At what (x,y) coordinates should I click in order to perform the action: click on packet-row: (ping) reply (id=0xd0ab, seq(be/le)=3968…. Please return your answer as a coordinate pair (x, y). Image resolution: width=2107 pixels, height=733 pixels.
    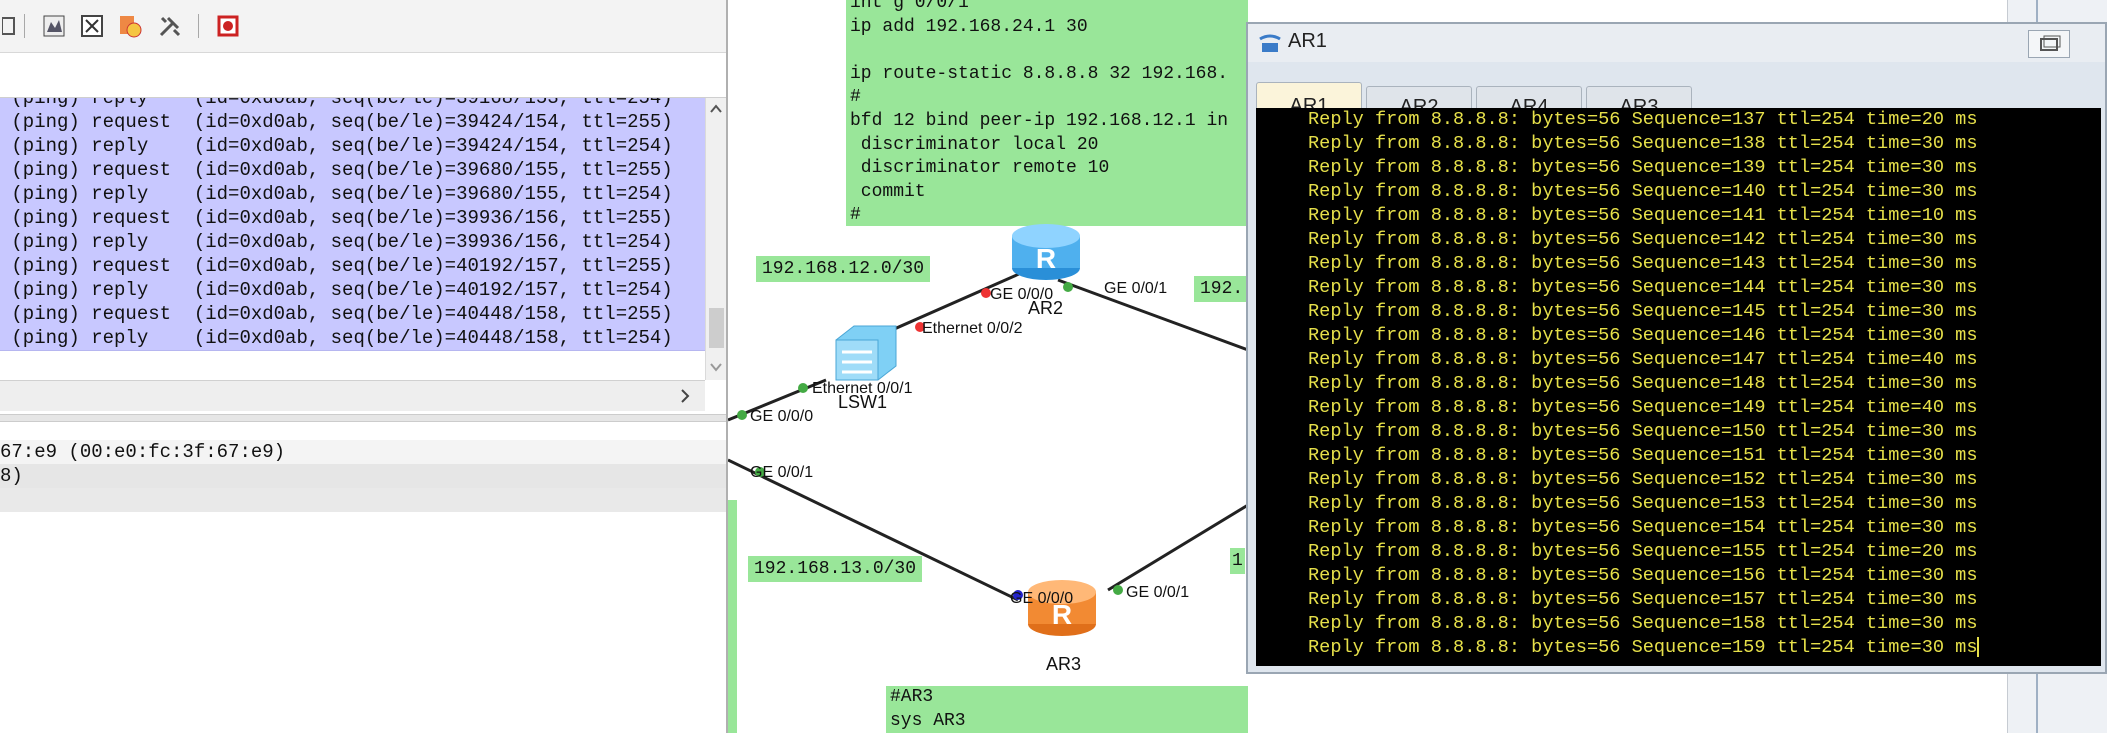
    Looking at the image, I should click on (352, 194).